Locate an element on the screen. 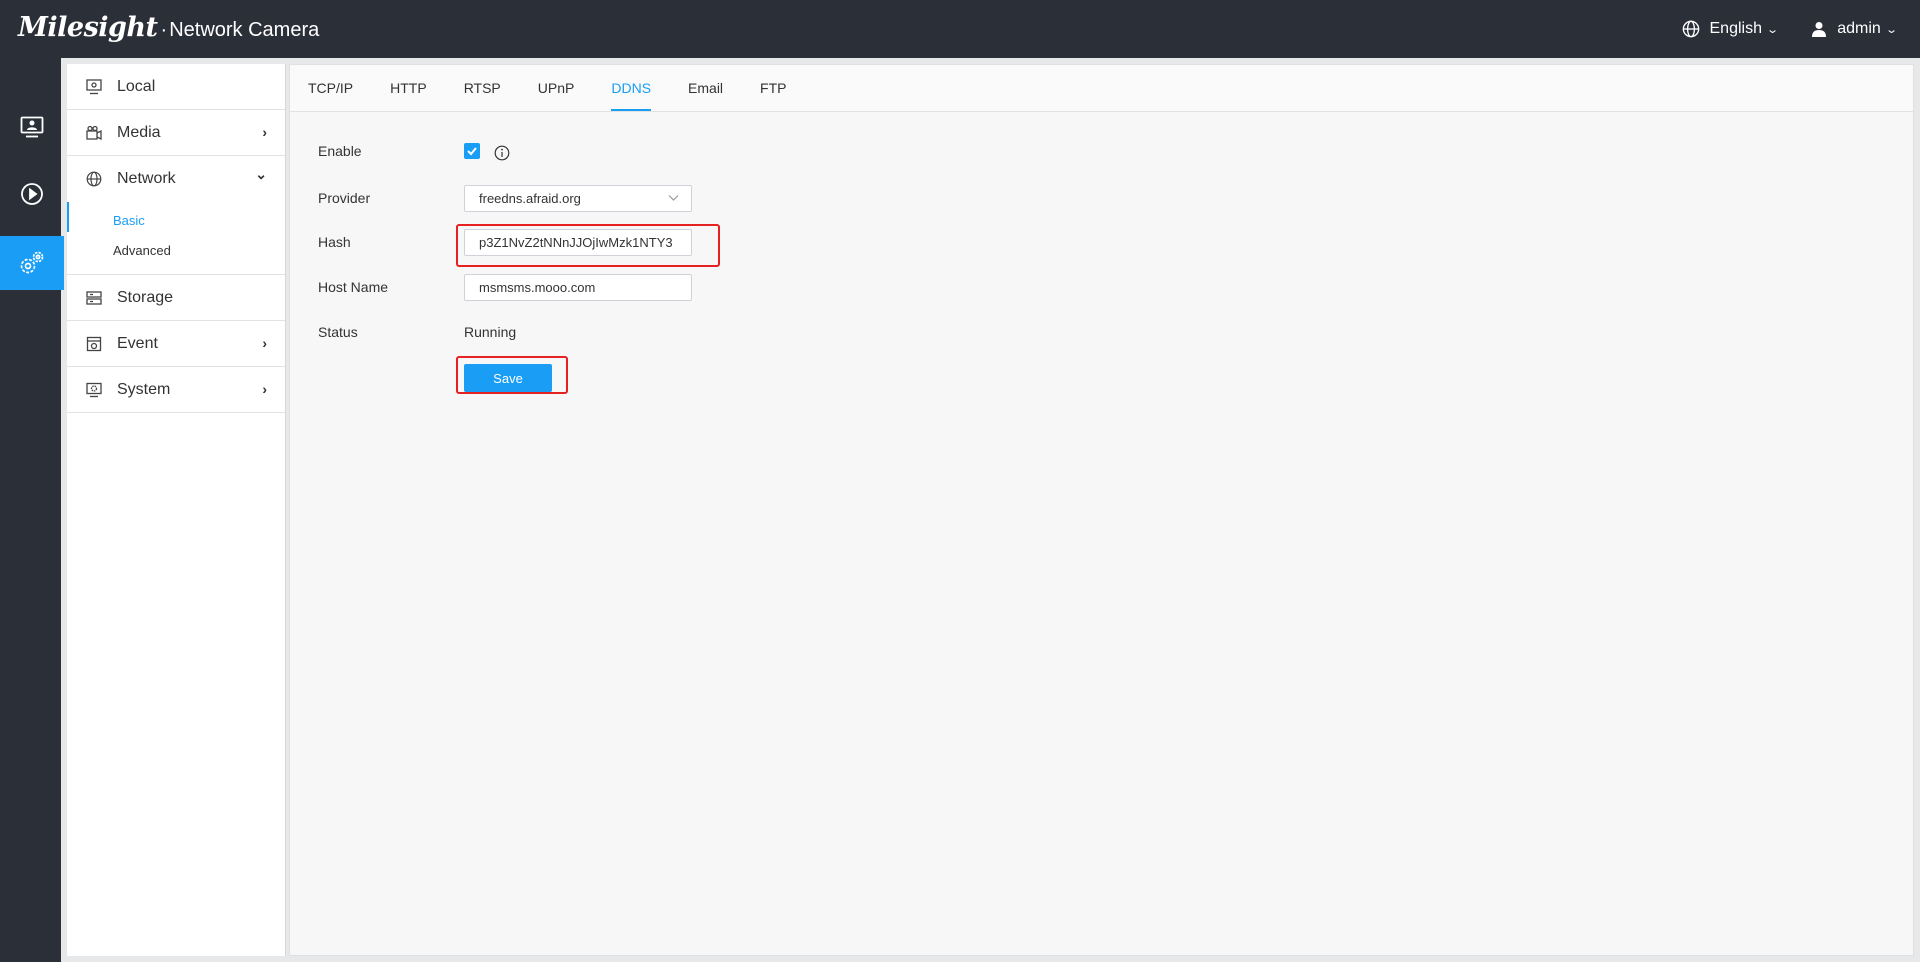 The height and width of the screenshot is (962, 1920). sidebar-item-system: System › is located at coordinates (176, 390).